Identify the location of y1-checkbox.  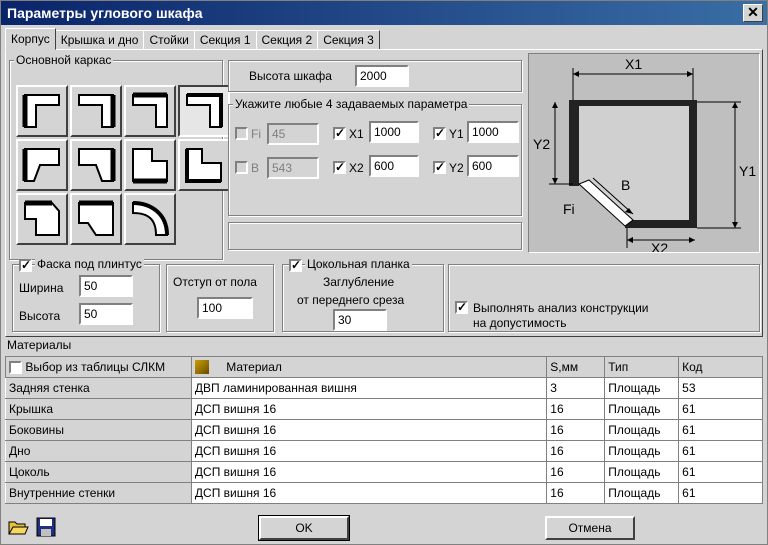
(439, 133).